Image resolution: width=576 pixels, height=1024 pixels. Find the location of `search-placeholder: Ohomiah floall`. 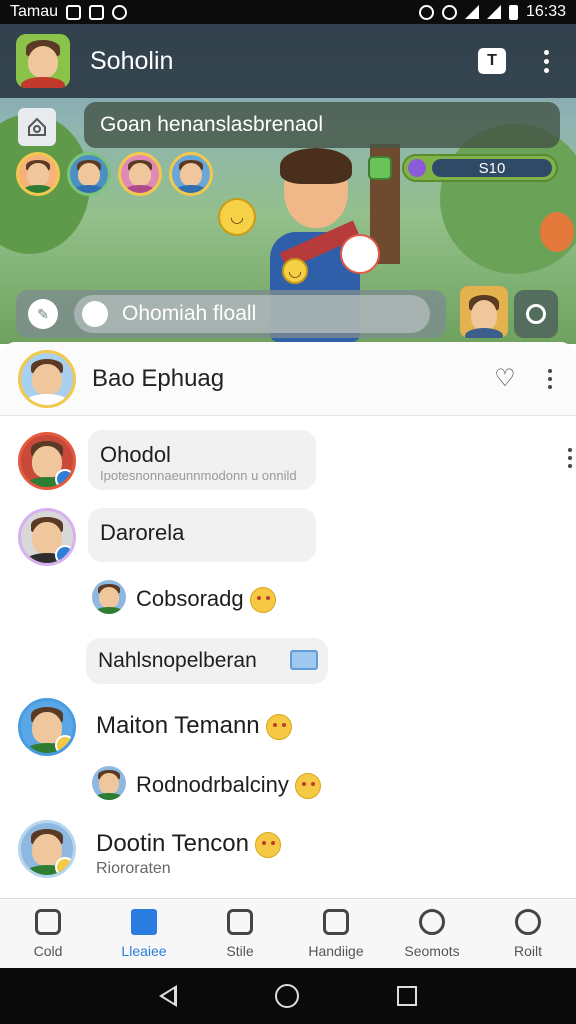

search-placeholder: Ohomiah floall is located at coordinates (189, 313).